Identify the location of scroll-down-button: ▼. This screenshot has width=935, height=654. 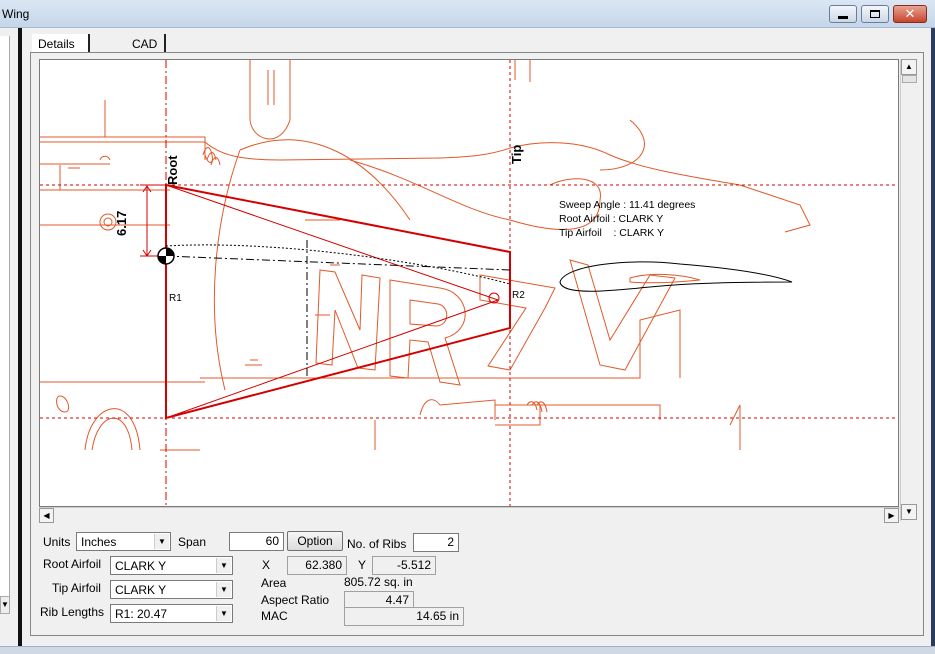
(909, 512).